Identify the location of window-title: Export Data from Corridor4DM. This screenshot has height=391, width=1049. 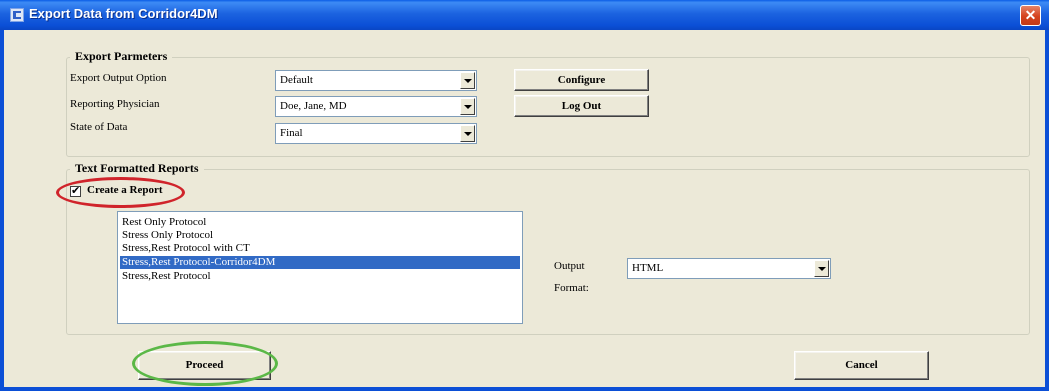
(123, 13).